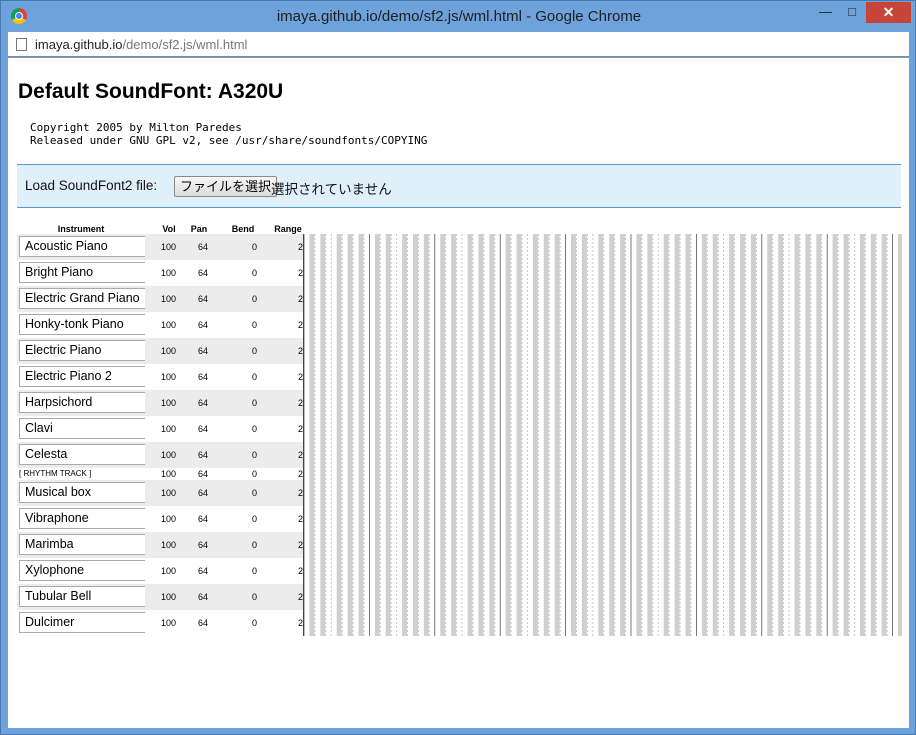 The image size is (916, 735). What do you see at coordinates (82, 402) in the screenshot?
I see `instrument-select: Harpsichord` at bounding box center [82, 402].